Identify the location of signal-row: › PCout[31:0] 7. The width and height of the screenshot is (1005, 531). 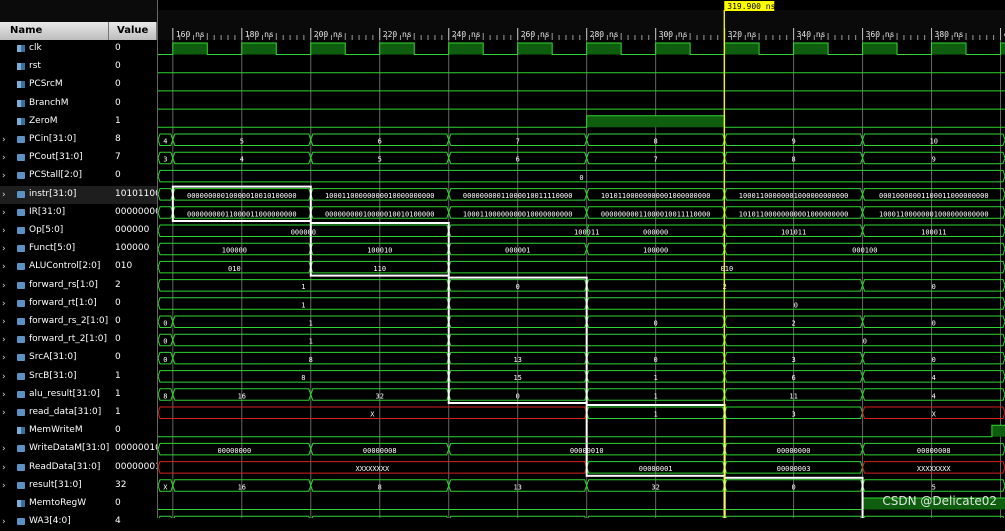
(78, 158).